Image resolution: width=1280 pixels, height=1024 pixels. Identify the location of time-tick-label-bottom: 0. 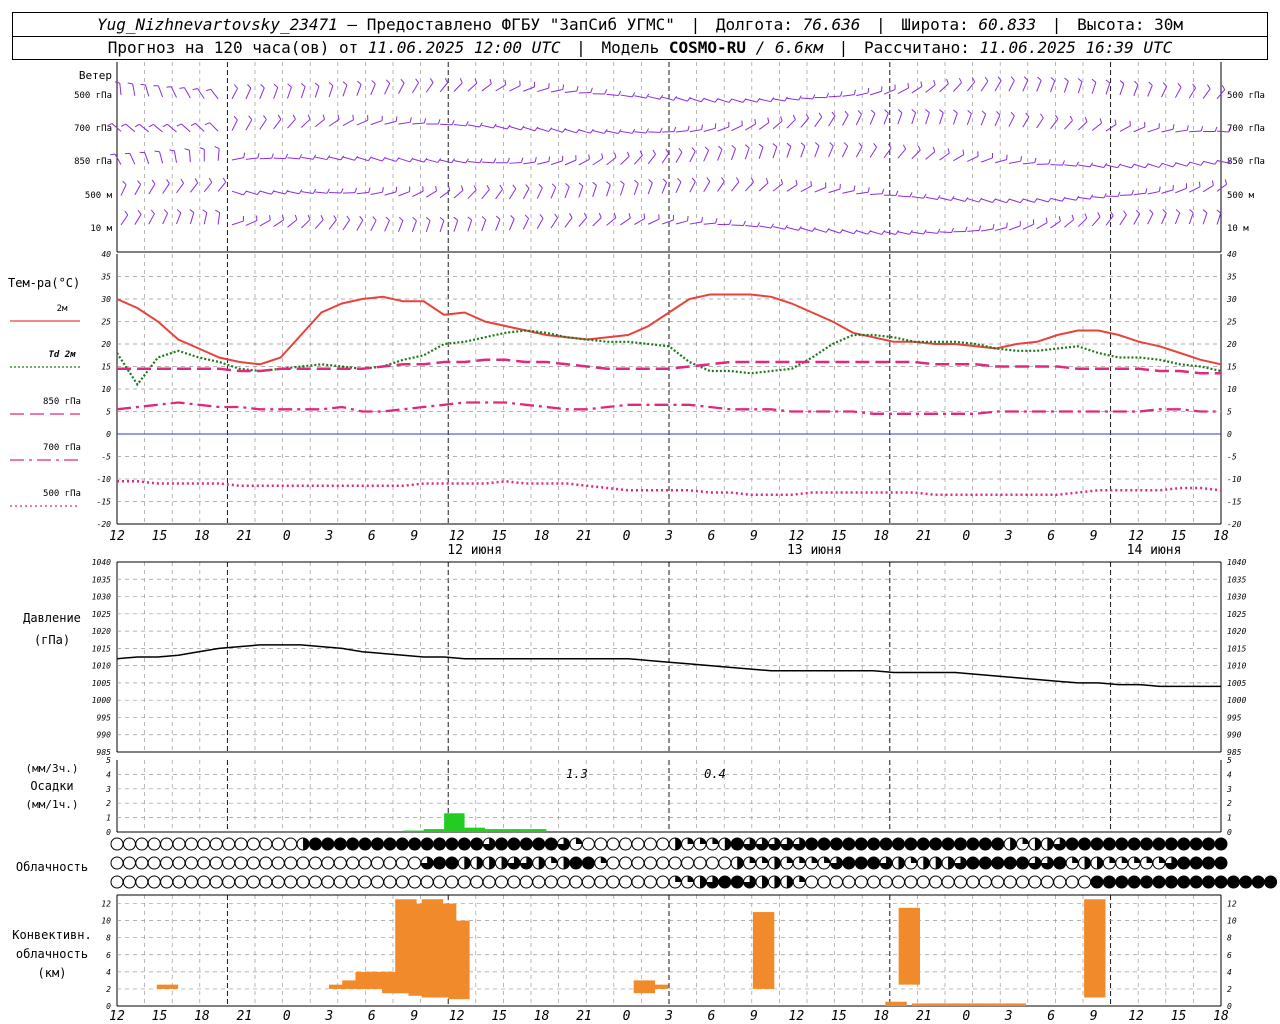
(627, 1016).